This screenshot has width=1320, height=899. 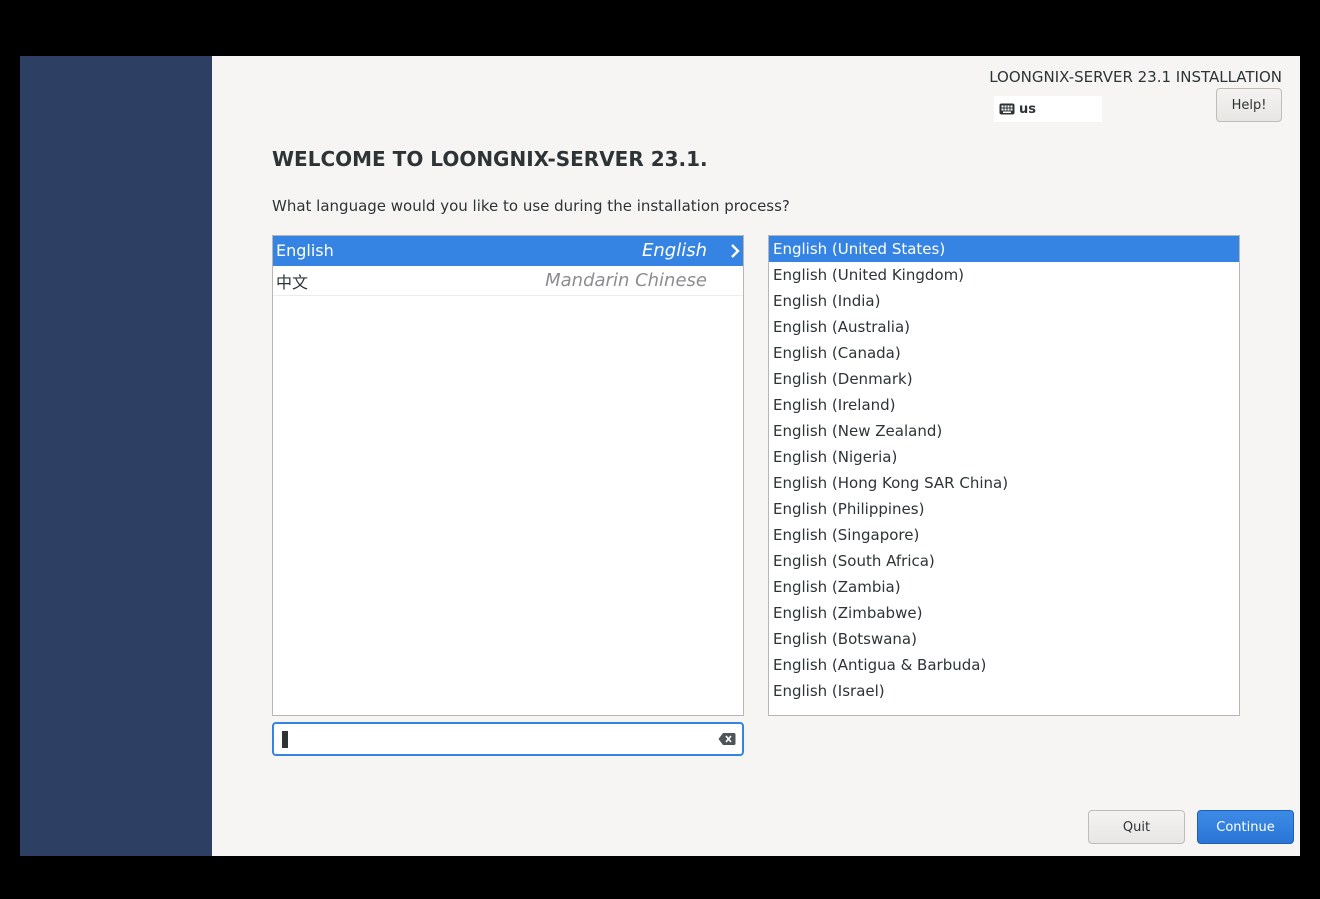 I want to click on locale-item: English (Botswana), so click(x=1004, y=639).